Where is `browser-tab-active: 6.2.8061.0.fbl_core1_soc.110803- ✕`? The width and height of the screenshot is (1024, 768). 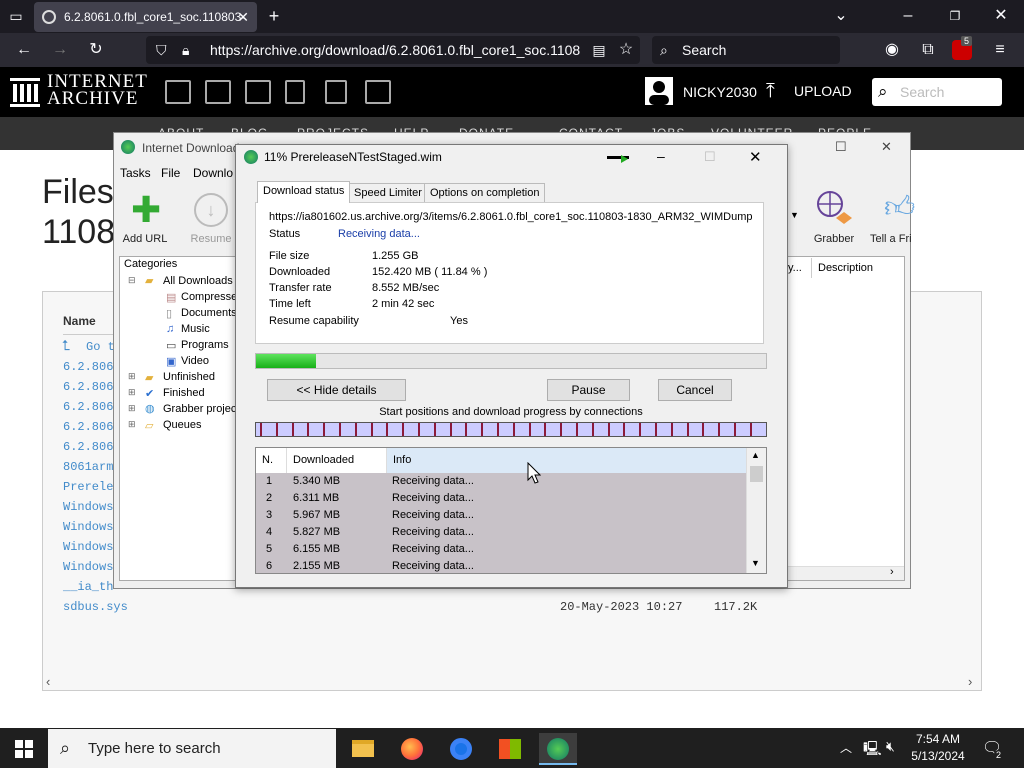 browser-tab-active: 6.2.8061.0.fbl_core1_soc.110803- ✕ is located at coordinates (145, 17).